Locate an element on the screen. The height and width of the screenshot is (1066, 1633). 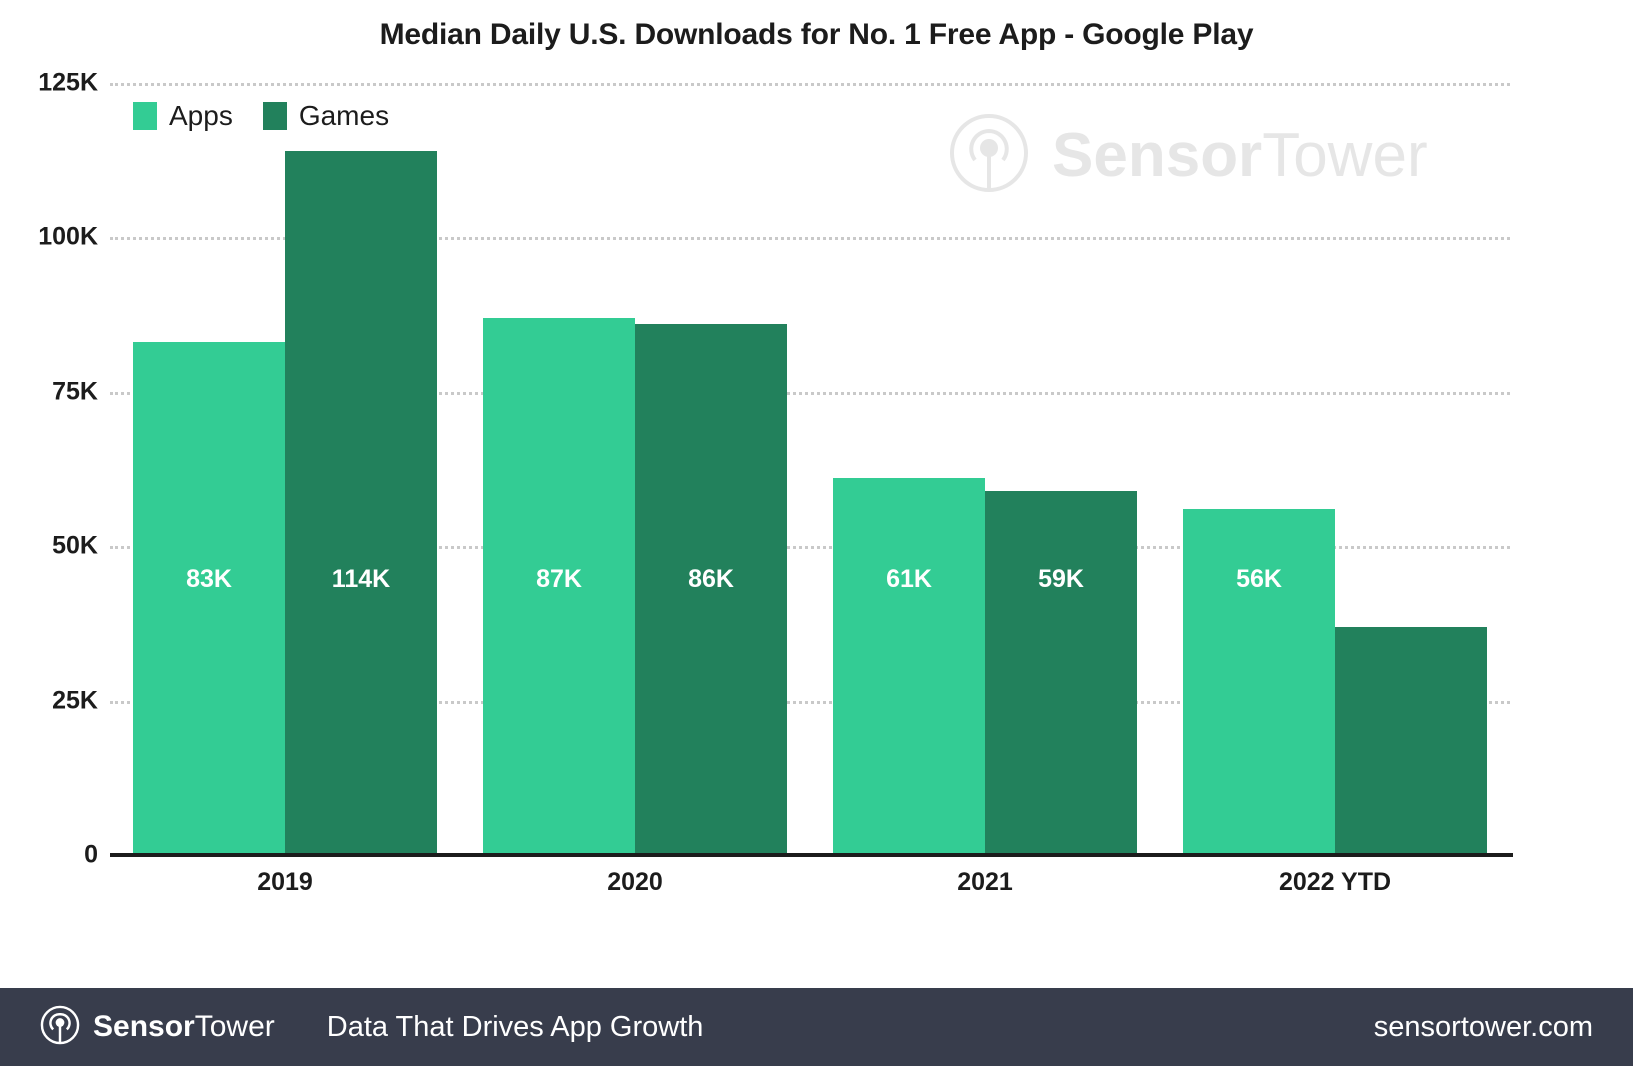
x-axis-tick-label: 2021 is located at coordinates (985, 882).